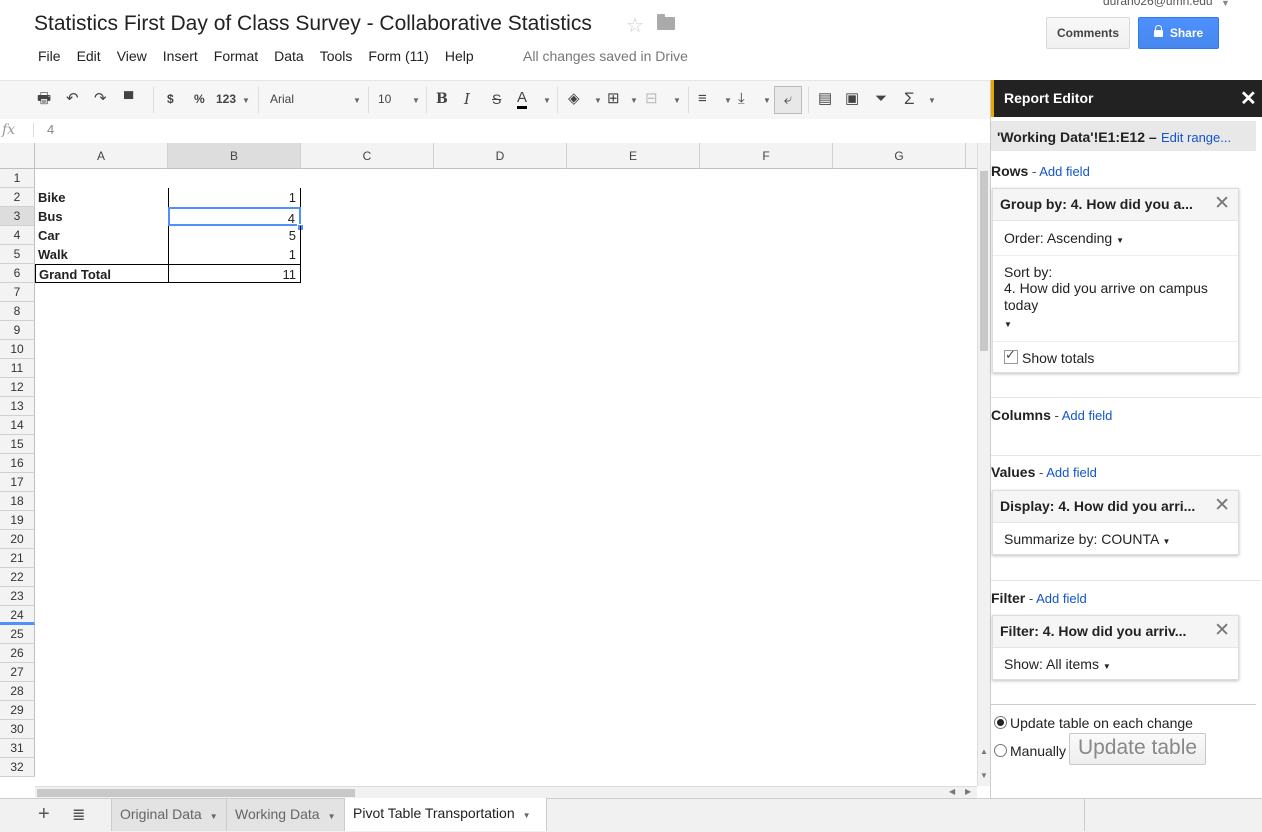 Image resolution: width=1262 pixels, height=832 pixels. I want to click on menu-view: View, so click(132, 56).